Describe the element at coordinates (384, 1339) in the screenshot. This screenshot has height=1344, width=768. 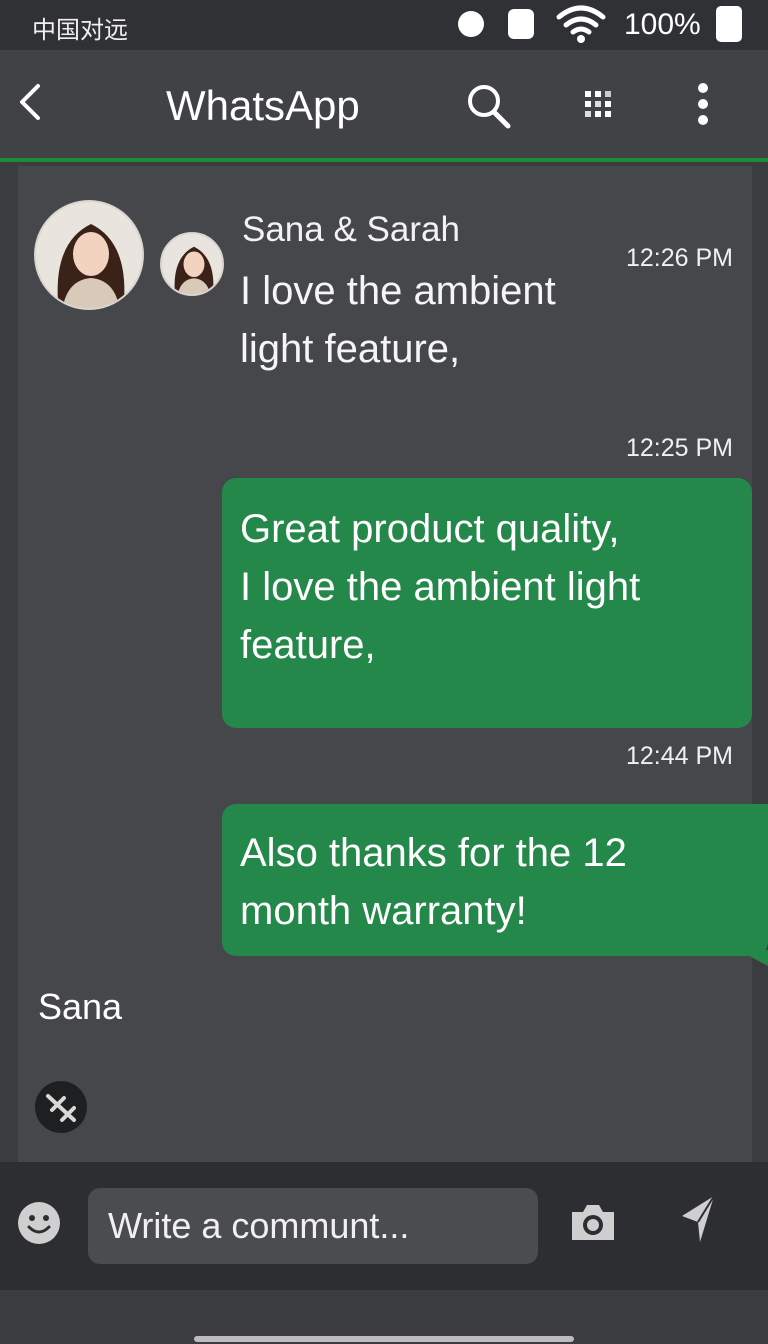
I see `home-indicator` at that location.